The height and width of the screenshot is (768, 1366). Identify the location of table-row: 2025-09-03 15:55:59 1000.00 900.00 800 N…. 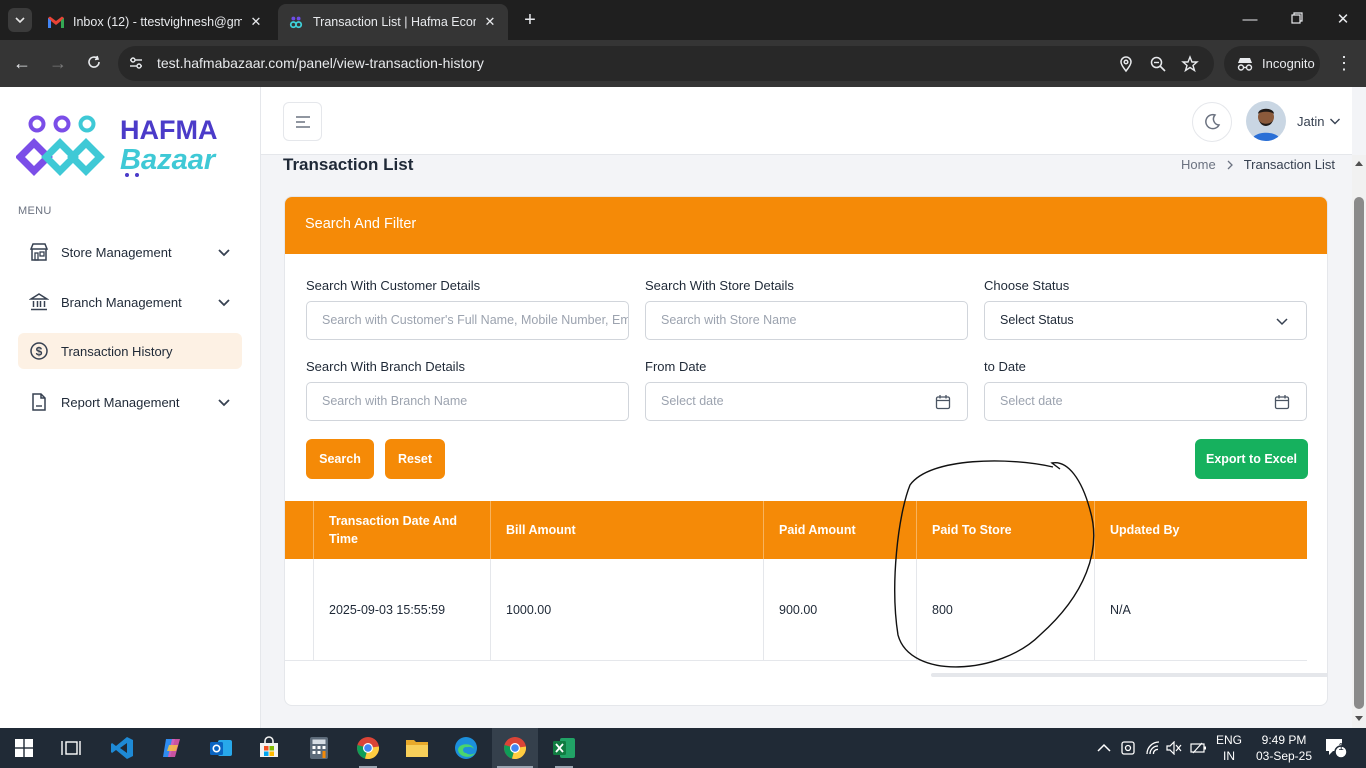
(796, 610).